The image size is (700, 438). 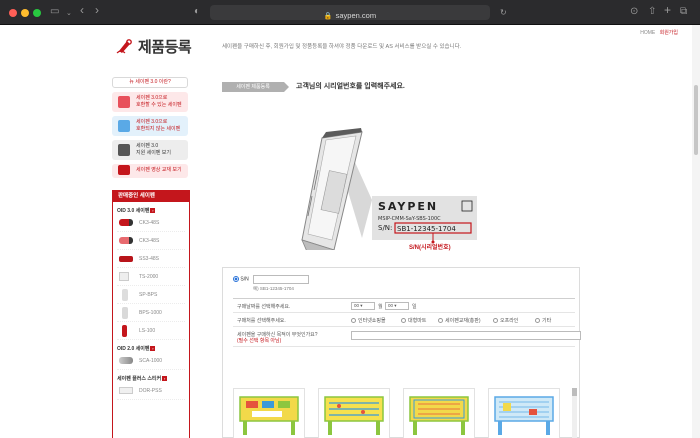 What do you see at coordinates (397, 306) in the screenshot?
I see `day-select: 00 ▾` at bounding box center [397, 306].